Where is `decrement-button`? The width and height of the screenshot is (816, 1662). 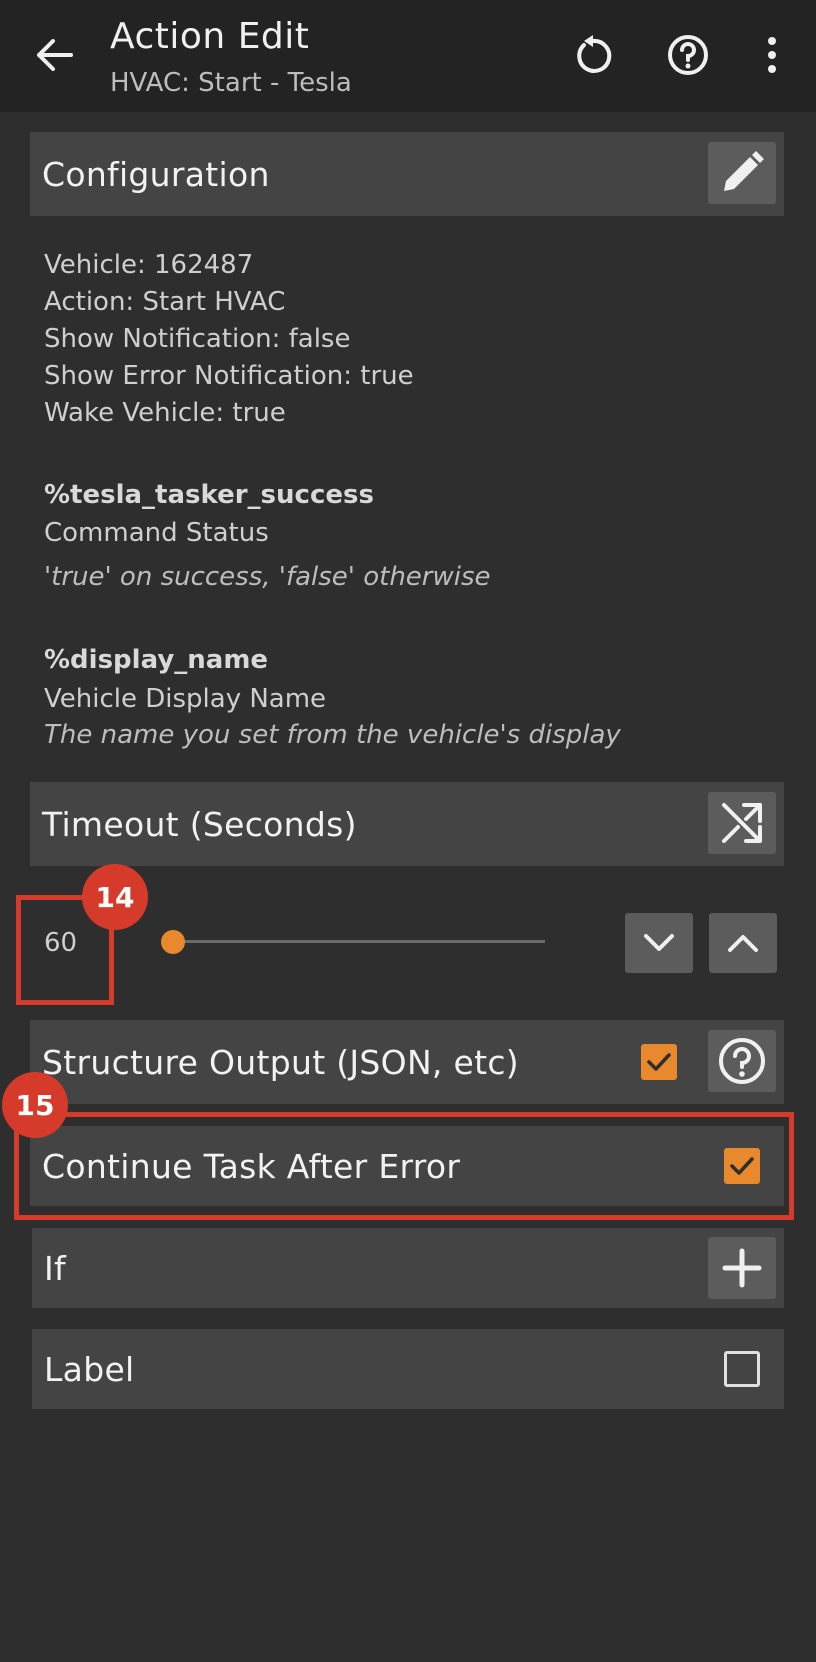
decrement-button is located at coordinates (659, 943).